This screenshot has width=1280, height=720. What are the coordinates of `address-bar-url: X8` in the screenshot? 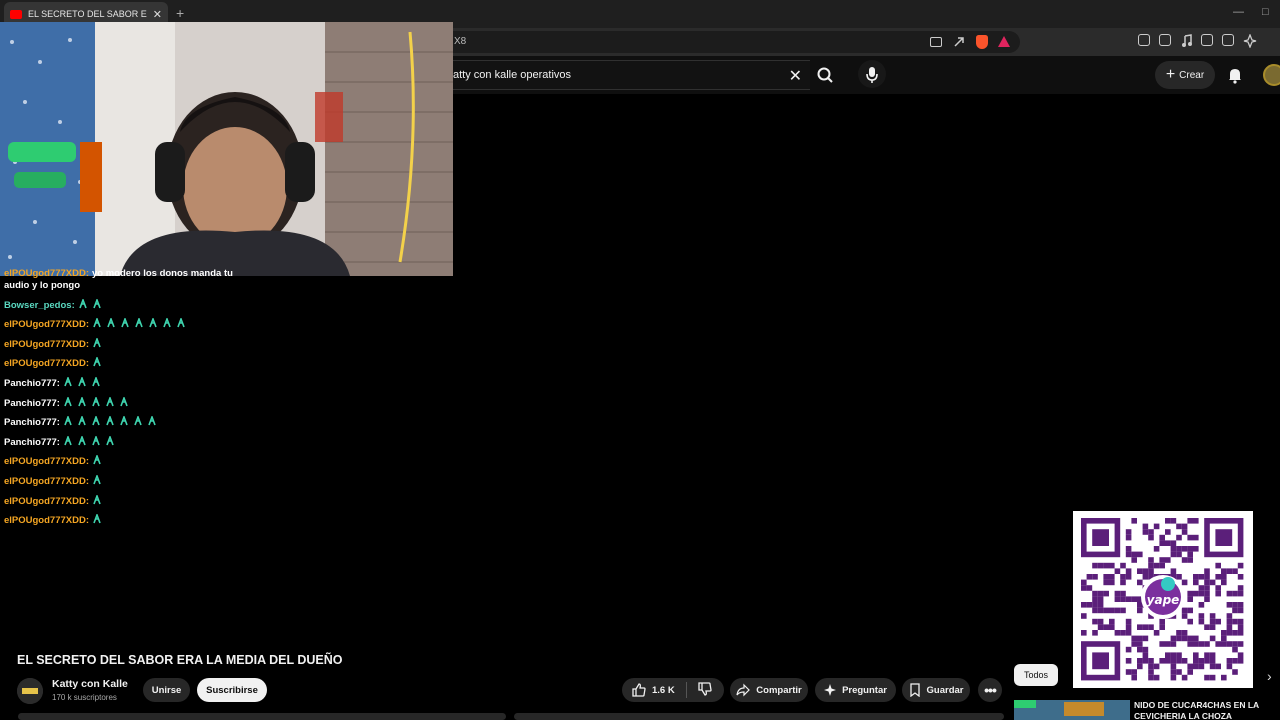 It's located at (460, 41).